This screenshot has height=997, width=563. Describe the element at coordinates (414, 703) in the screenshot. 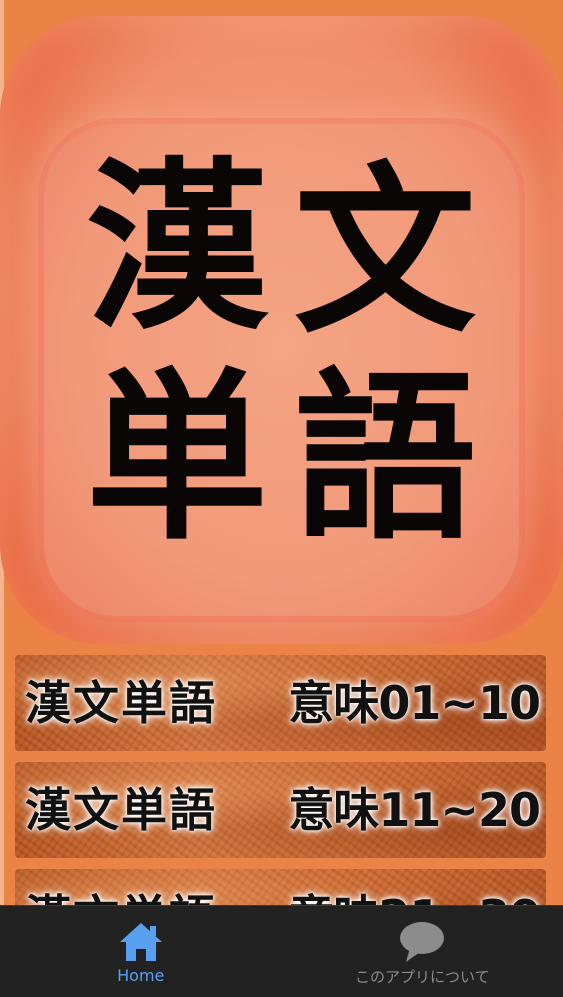

I see `list-item-range: 意味01~10` at that location.